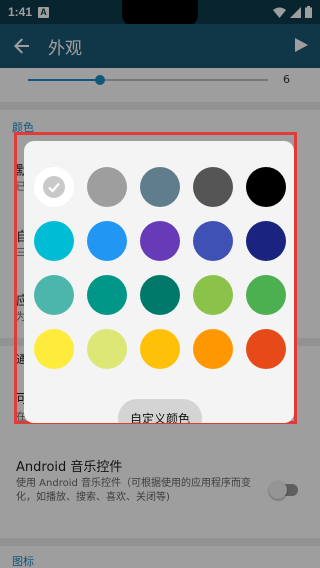 This screenshot has height=568, width=320. I want to click on check-icon, so click(54, 187).